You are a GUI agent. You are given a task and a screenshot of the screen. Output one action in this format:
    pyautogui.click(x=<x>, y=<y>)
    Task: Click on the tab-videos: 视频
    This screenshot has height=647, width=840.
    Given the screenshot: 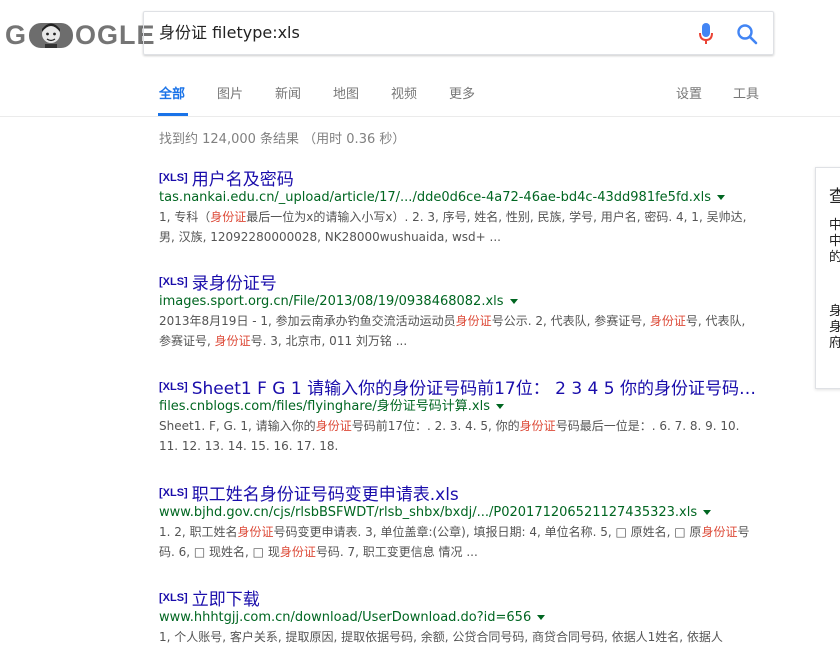 What is the action you would take?
    pyautogui.click(x=404, y=92)
    